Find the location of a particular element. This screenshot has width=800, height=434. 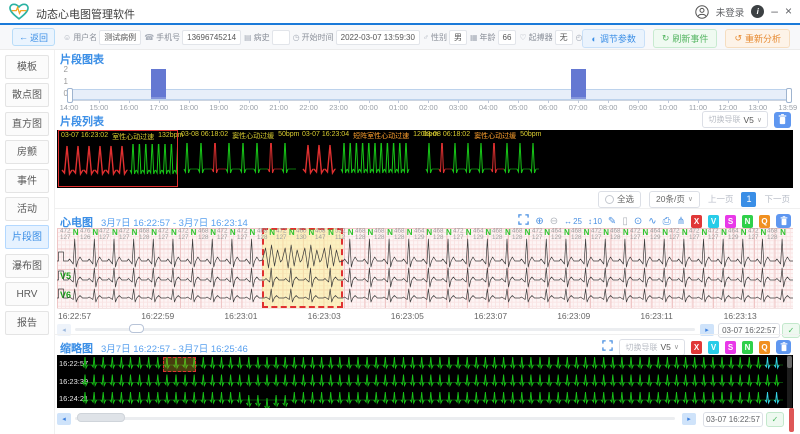

speed-control: ↔ 25 is located at coordinates (573, 221).